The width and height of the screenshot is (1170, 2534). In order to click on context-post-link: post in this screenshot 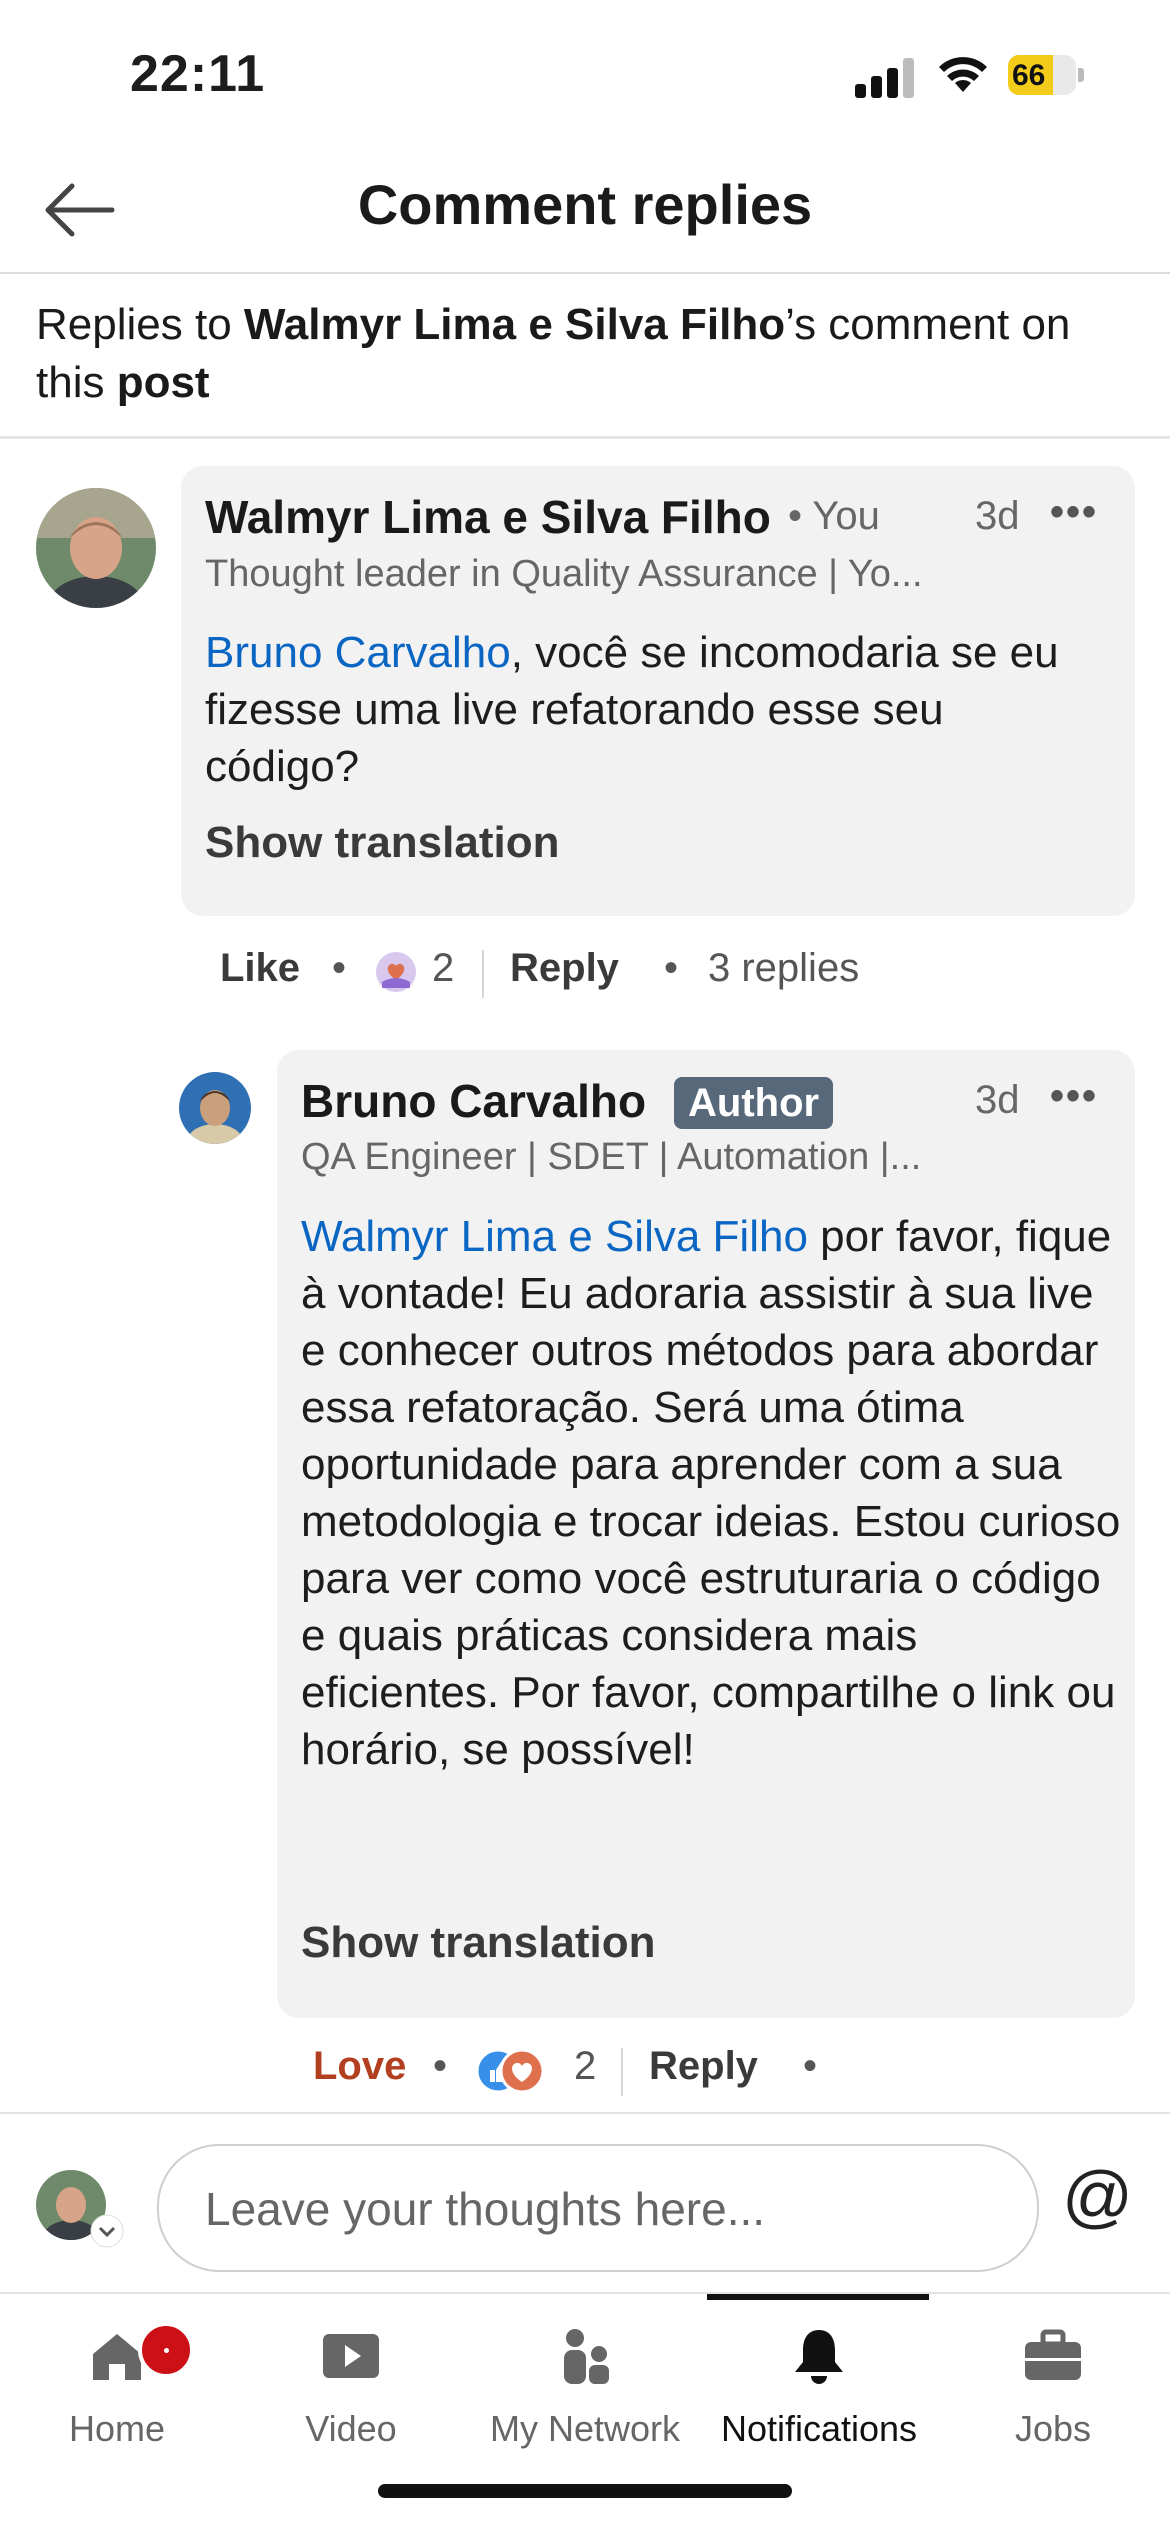, I will do `click(163, 382)`.